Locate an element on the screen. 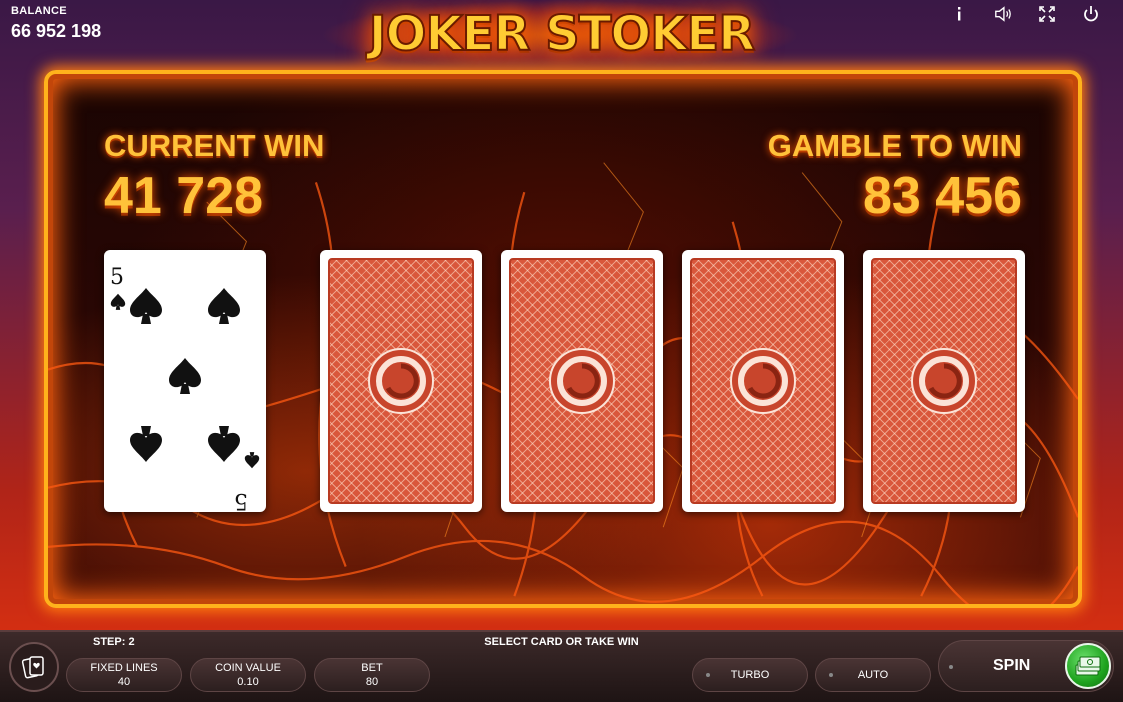 This screenshot has width=1123, height=702. spin-label: SPIN is located at coordinates (1012, 665).